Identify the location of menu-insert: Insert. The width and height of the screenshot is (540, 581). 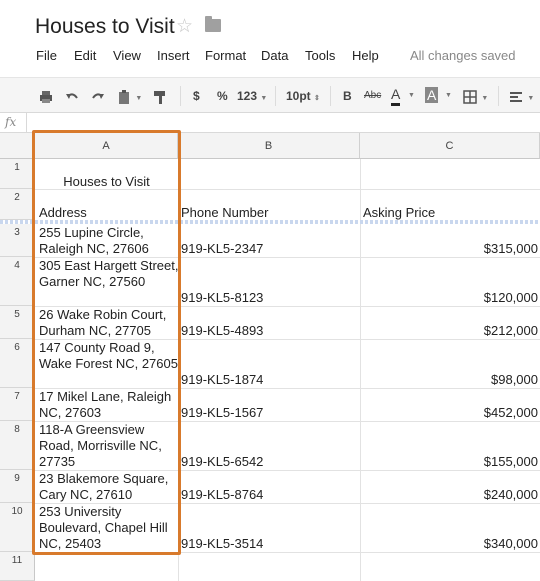
(173, 55).